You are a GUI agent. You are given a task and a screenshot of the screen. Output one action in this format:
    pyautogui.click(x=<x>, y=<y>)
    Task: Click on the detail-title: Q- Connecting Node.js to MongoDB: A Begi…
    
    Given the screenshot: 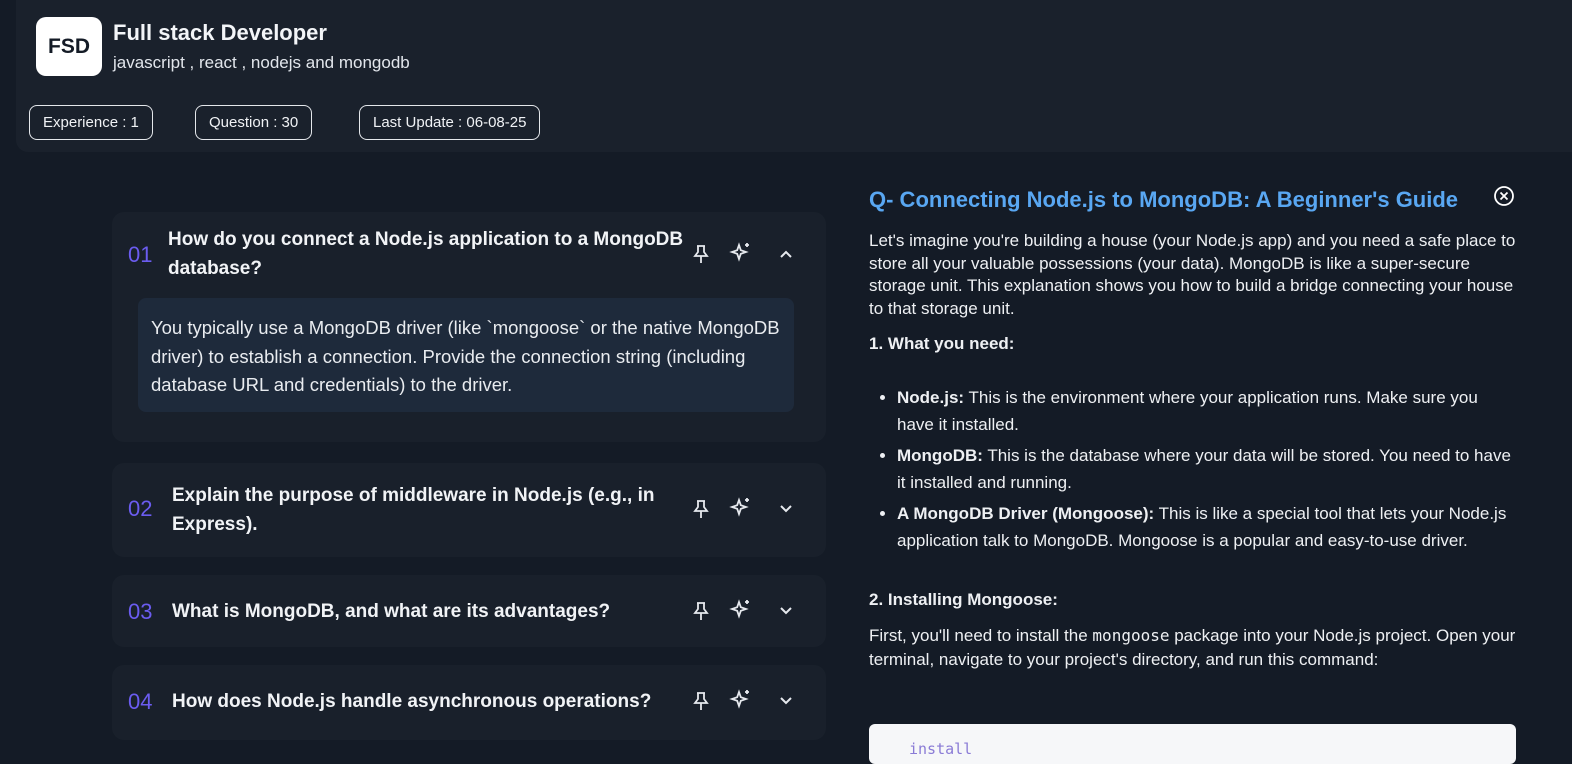 What is the action you would take?
    pyautogui.click(x=1164, y=199)
    